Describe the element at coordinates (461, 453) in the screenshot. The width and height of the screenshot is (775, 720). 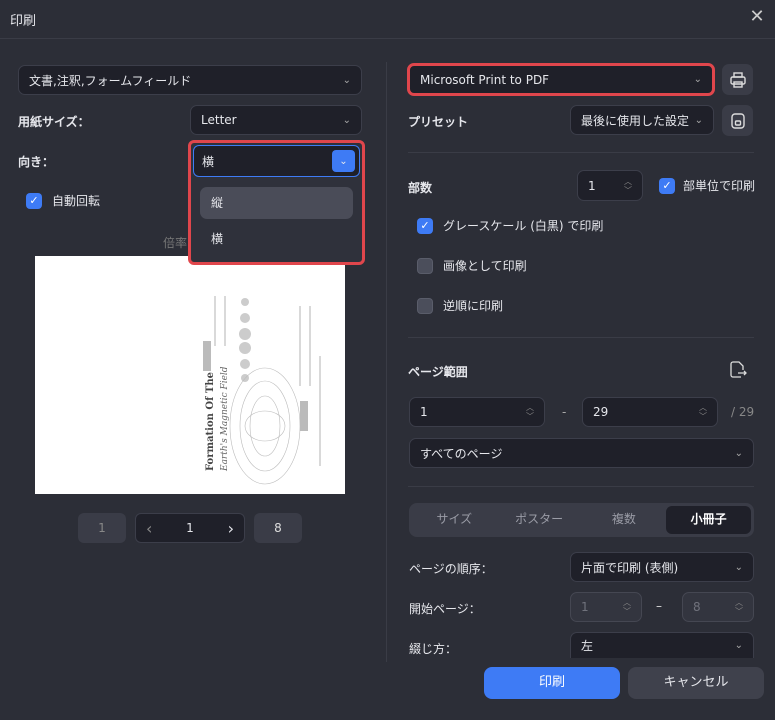
I see `page-subset-value: すべてのページ` at that location.